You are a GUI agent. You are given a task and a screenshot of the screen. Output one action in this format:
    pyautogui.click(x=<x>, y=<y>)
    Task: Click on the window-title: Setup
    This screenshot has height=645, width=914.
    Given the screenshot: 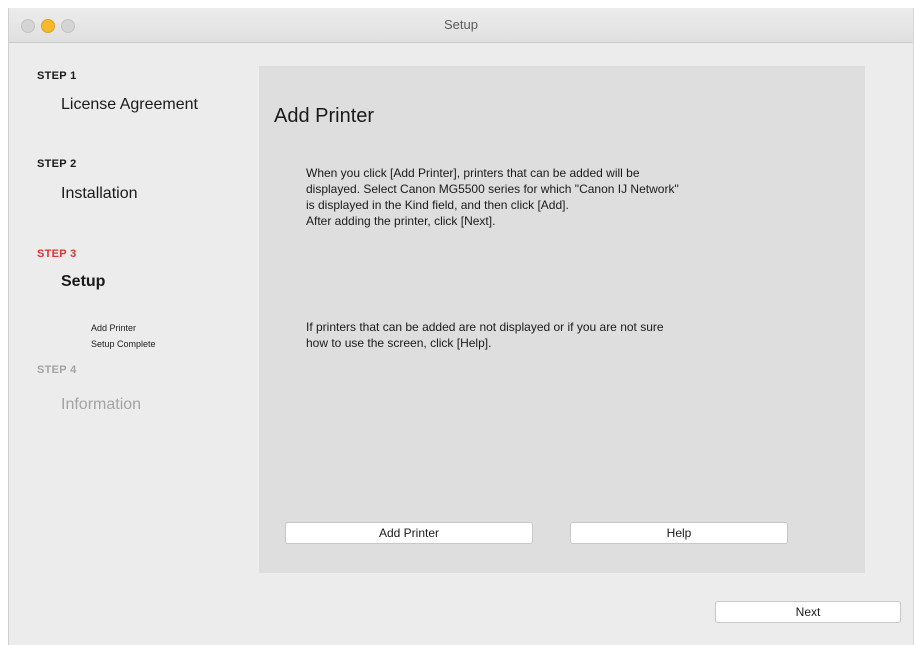 What is the action you would take?
    pyautogui.click(x=461, y=24)
    